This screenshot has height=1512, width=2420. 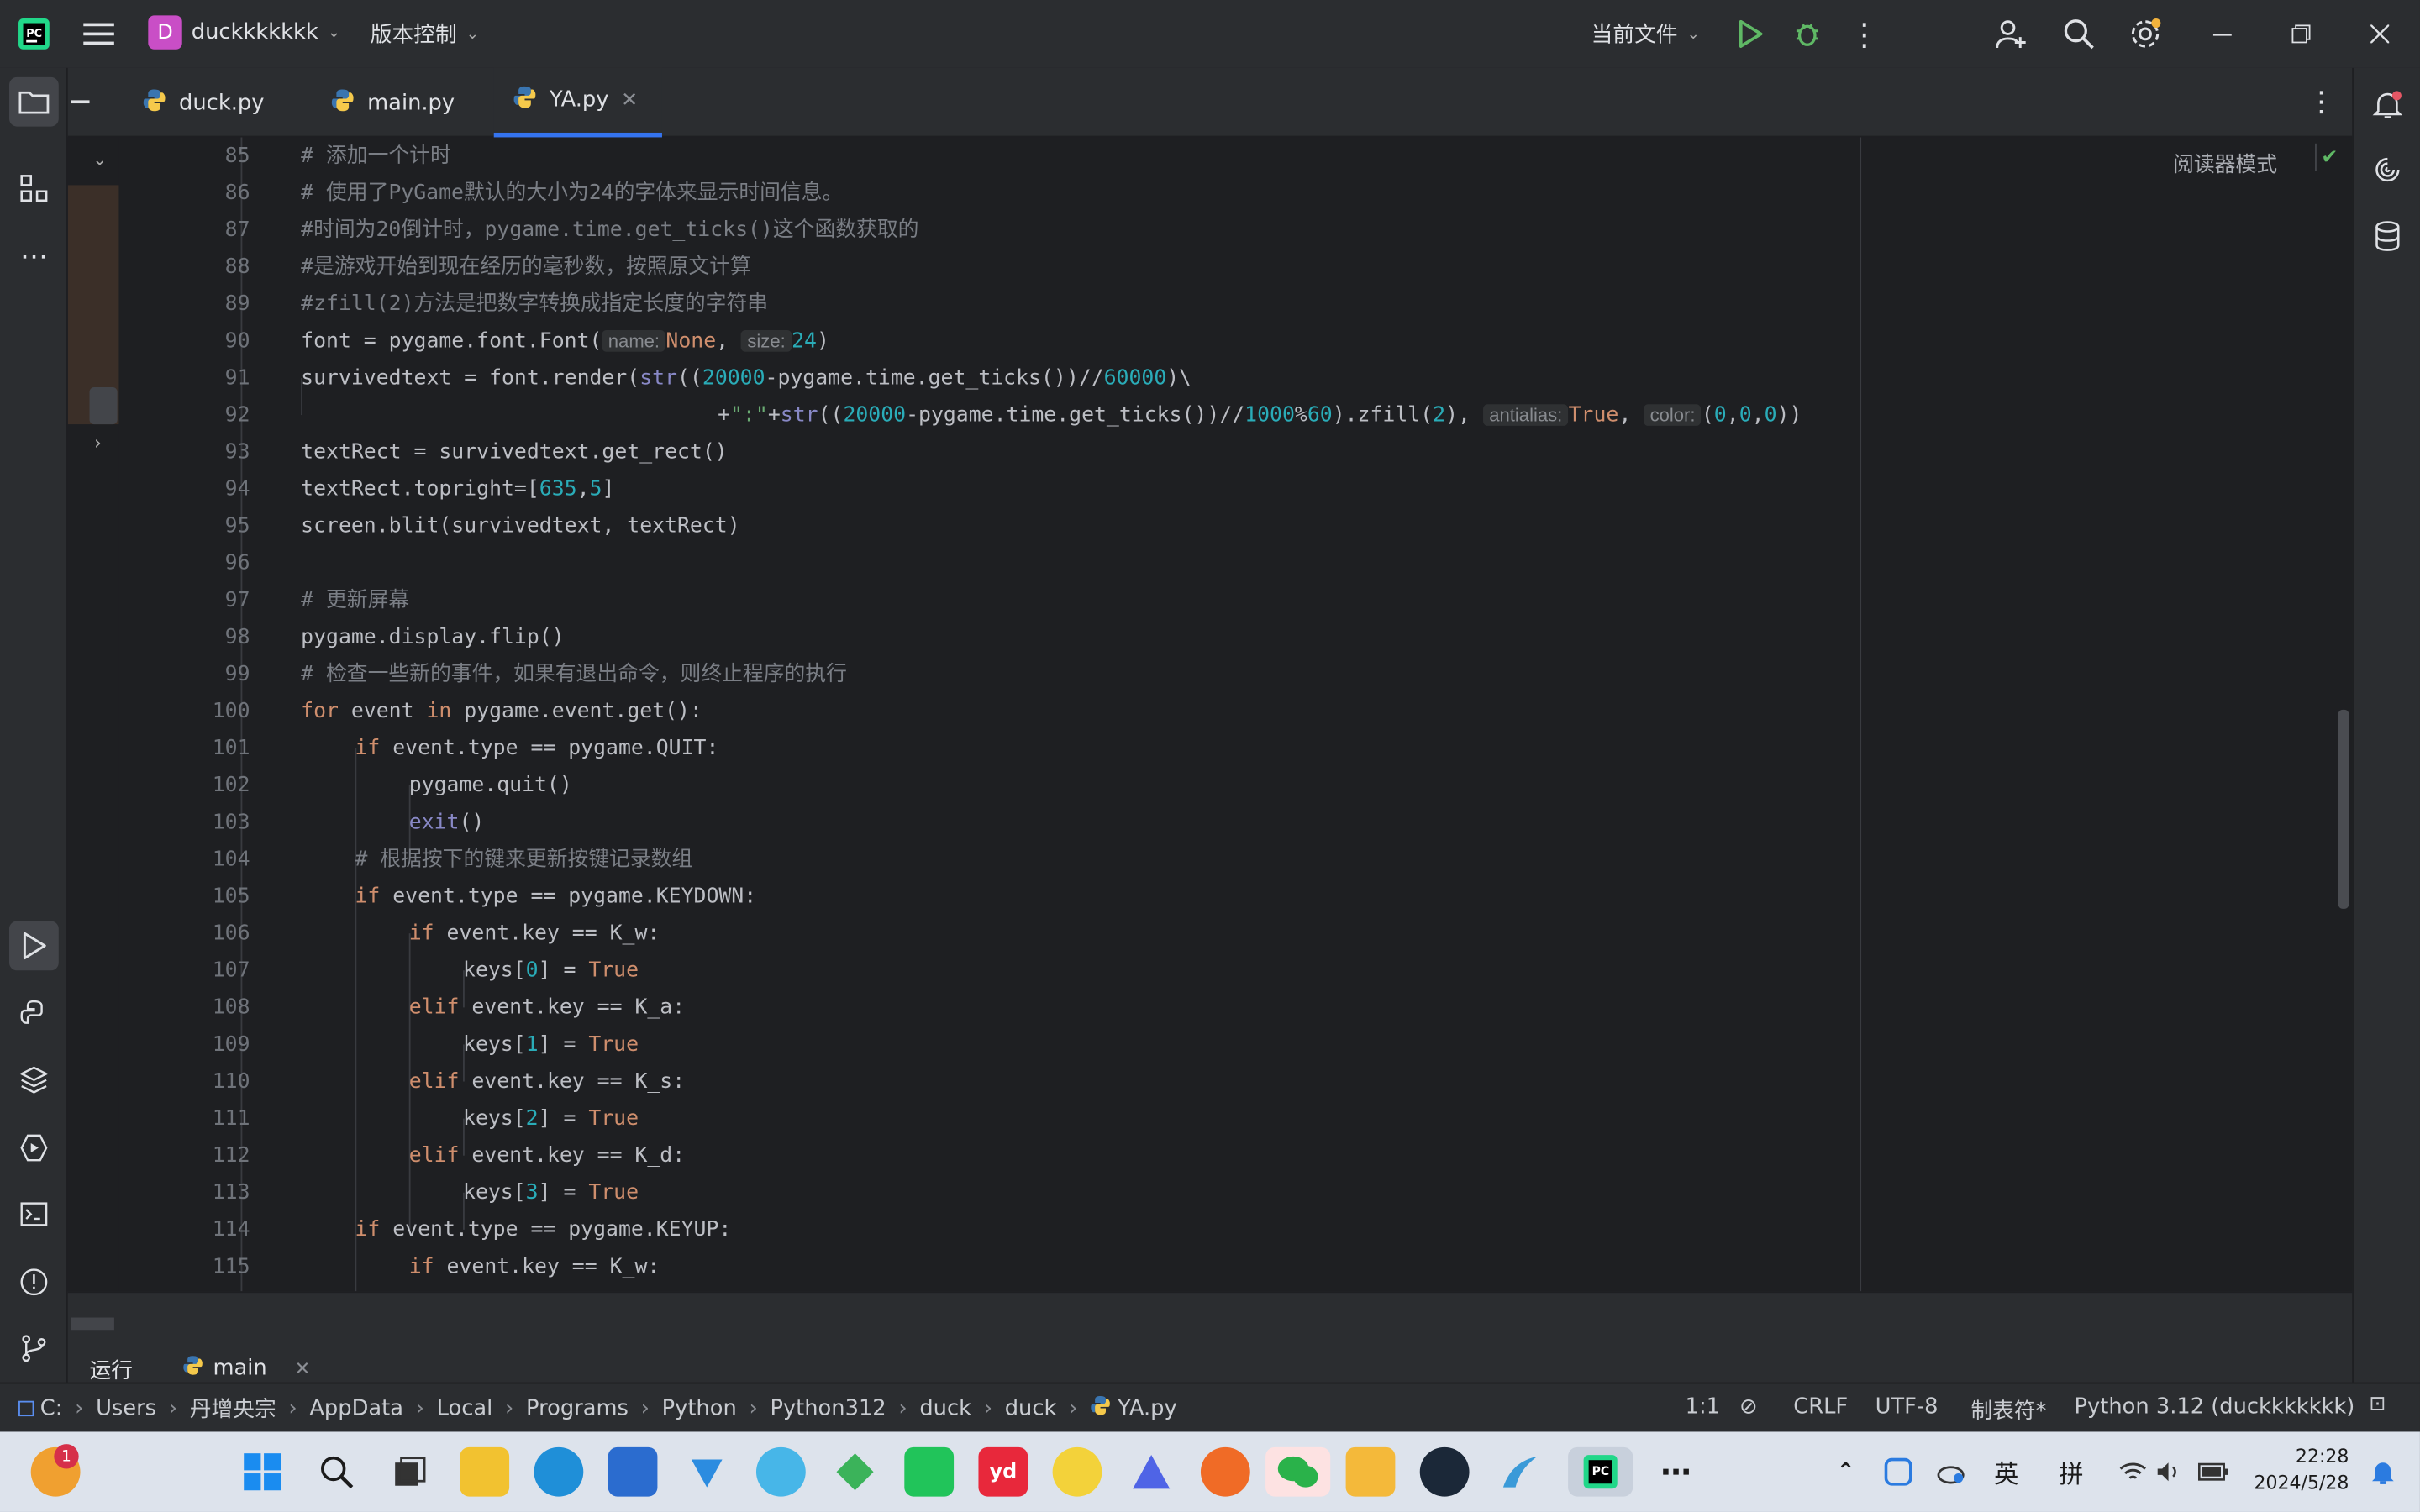 I want to click on code-token: -pygame.time.get_ticks())//, so click(x=934, y=378).